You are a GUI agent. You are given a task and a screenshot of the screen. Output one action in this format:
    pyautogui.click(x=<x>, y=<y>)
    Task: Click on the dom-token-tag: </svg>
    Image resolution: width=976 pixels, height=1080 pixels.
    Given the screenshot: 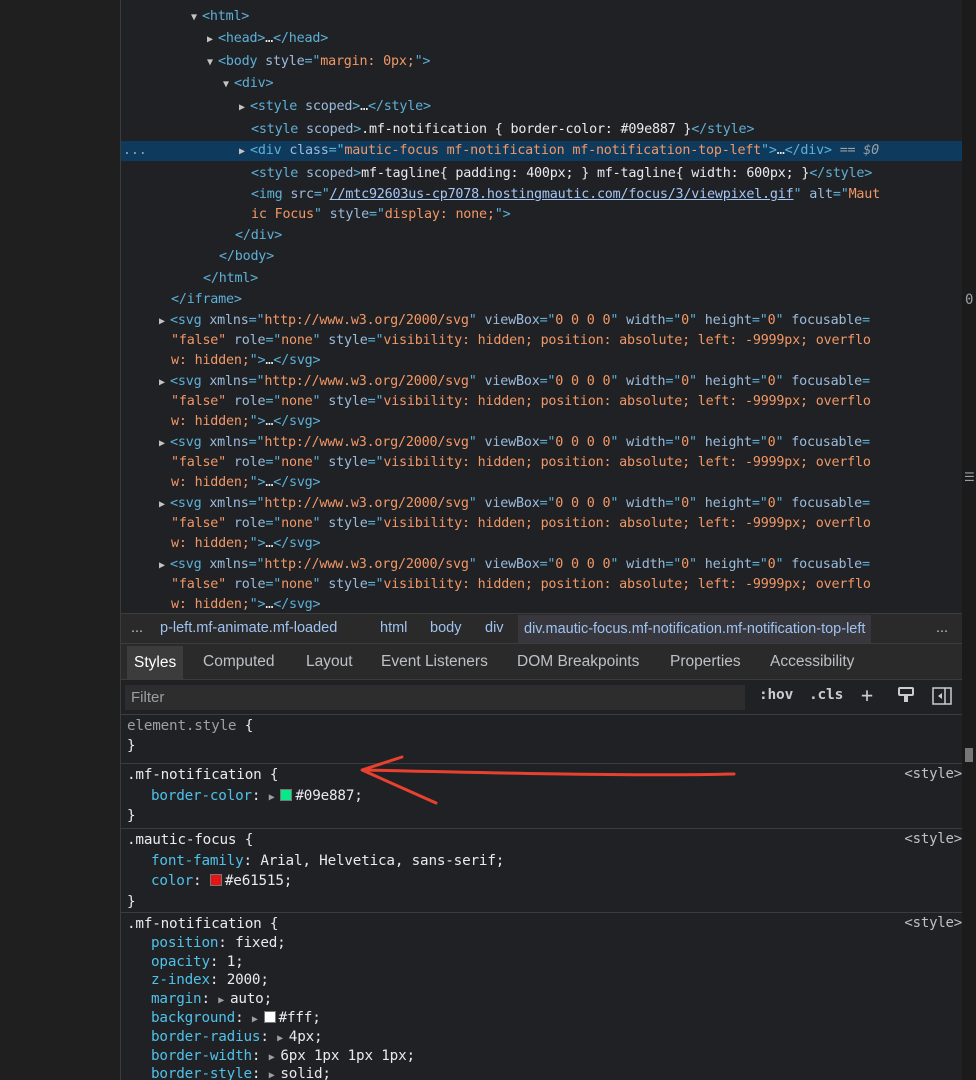 What is the action you would take?
    pyautogui.click(x=297, y=421)
    